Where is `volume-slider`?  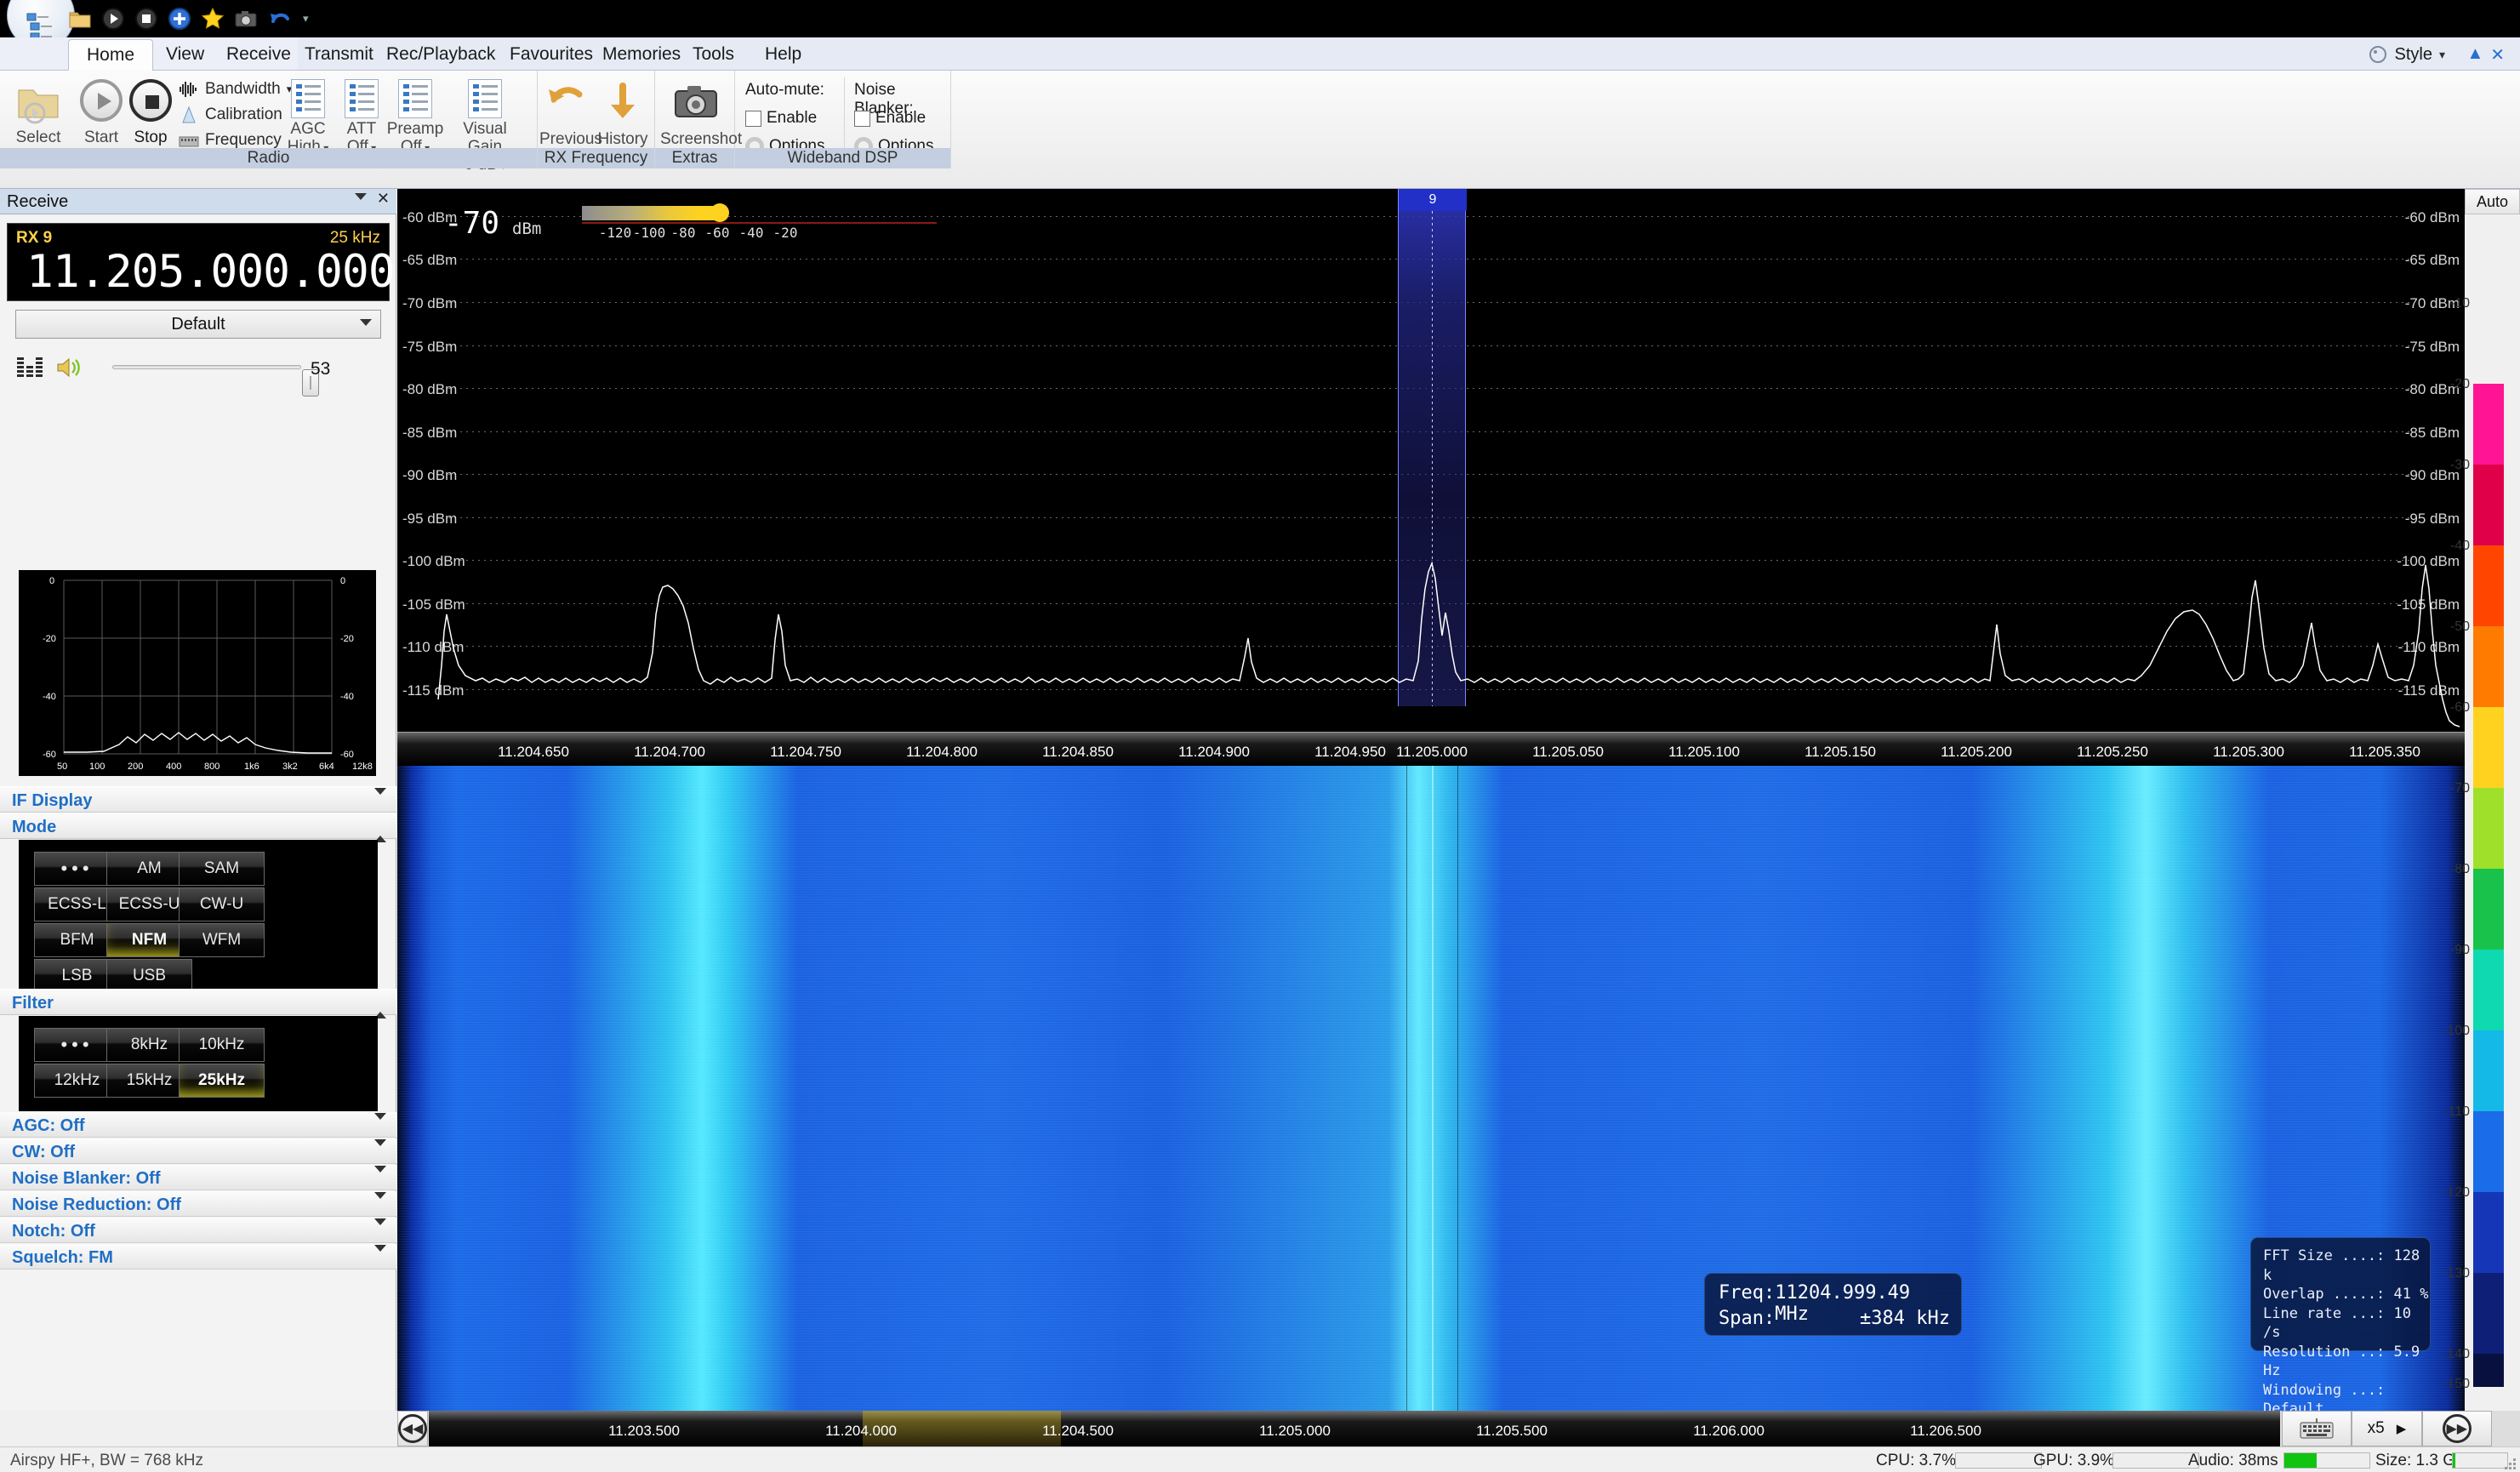
volume-slider is located at coordinates (215, 381).